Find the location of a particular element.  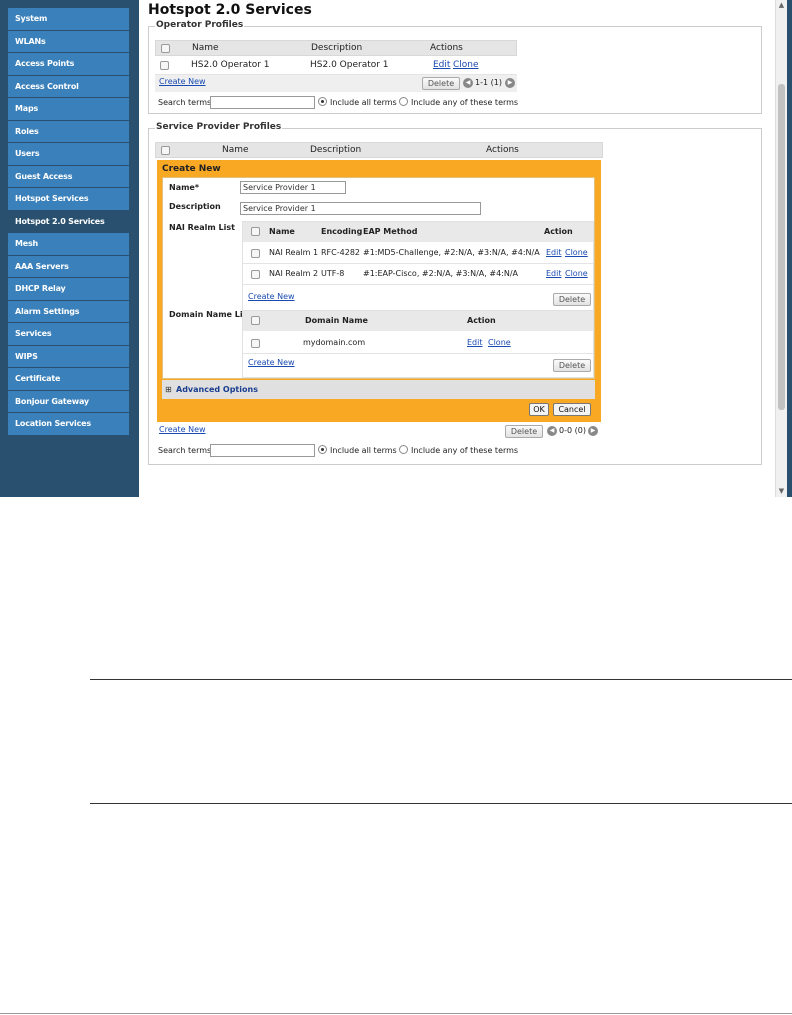

sidebar-item-services: Services is located at coordinates (68, 334).